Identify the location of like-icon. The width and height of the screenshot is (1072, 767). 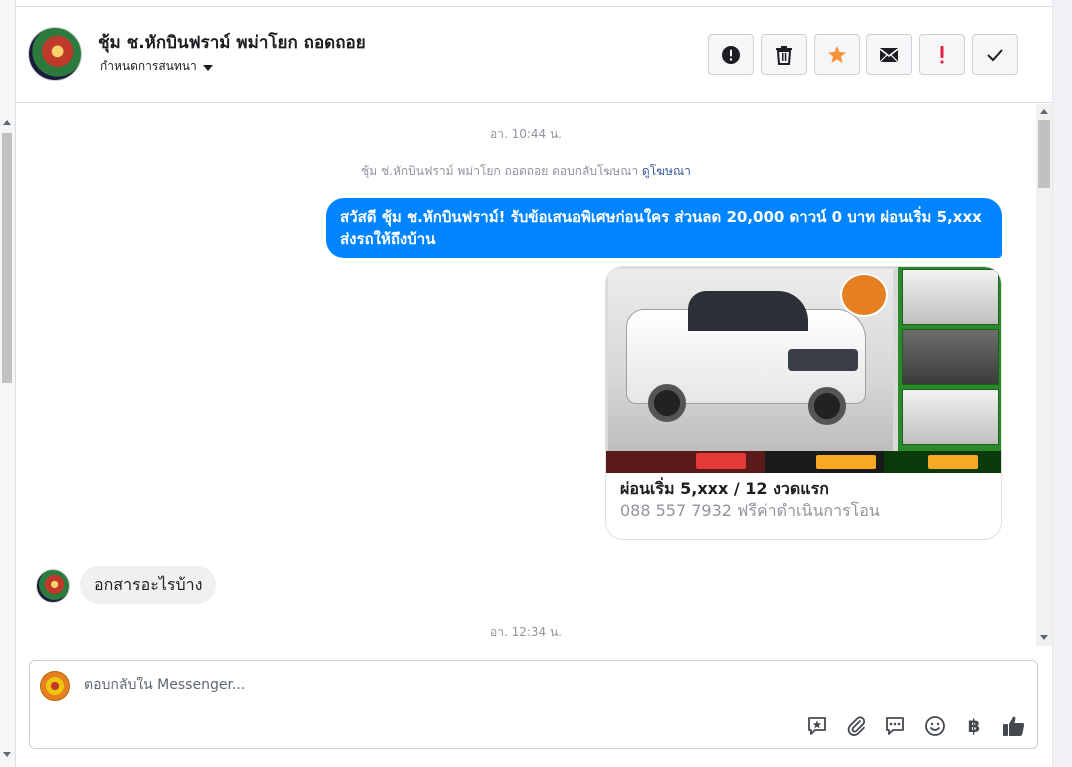
(1014, 726).